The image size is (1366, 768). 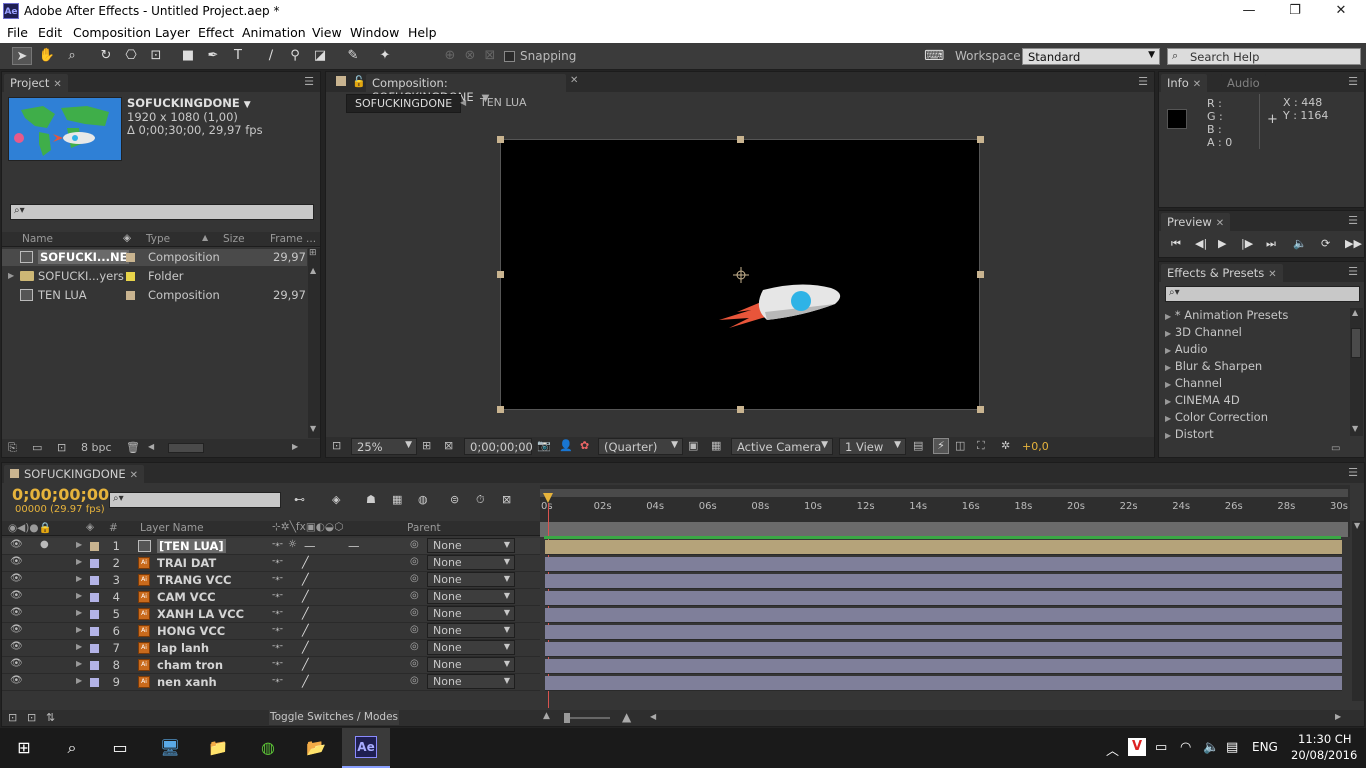 I want to click on after-effects-taskbar-button: Ae, so click(x=366, y=748).